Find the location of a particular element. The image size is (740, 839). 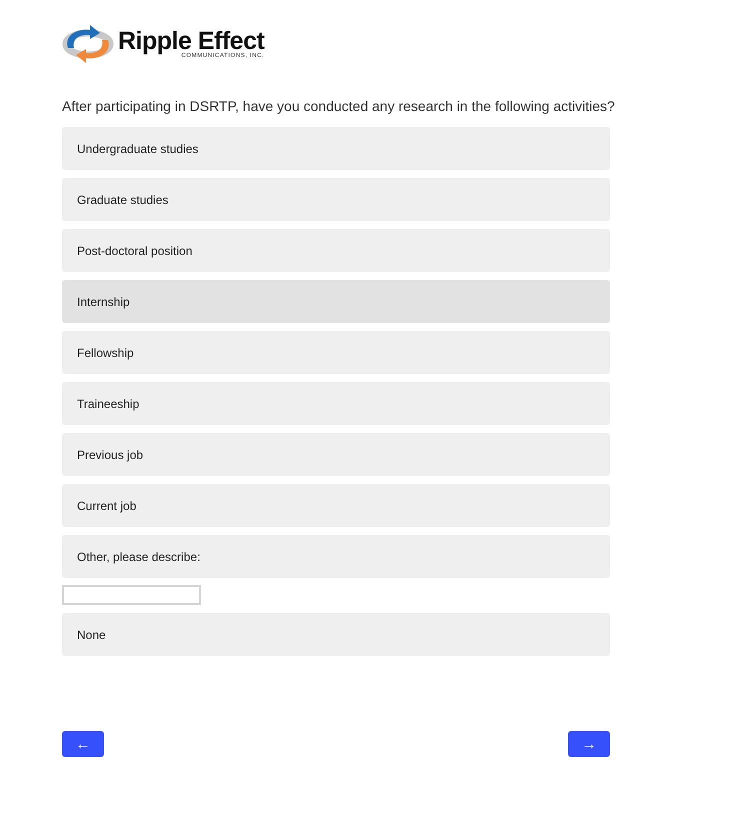

describe-input-field is located at coordinates (131, 595).